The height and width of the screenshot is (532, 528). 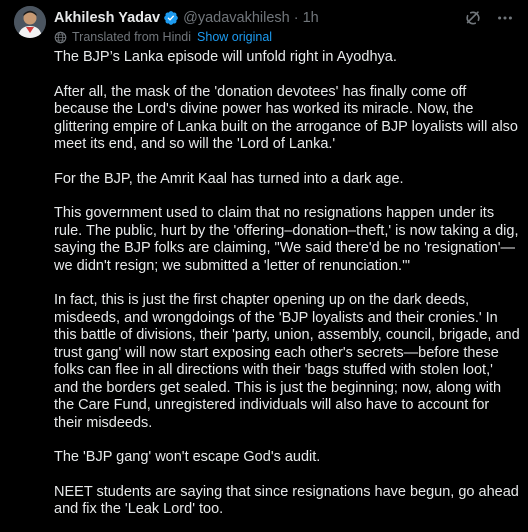 I want to click on more-options-icon, so click(x=505, y=18).